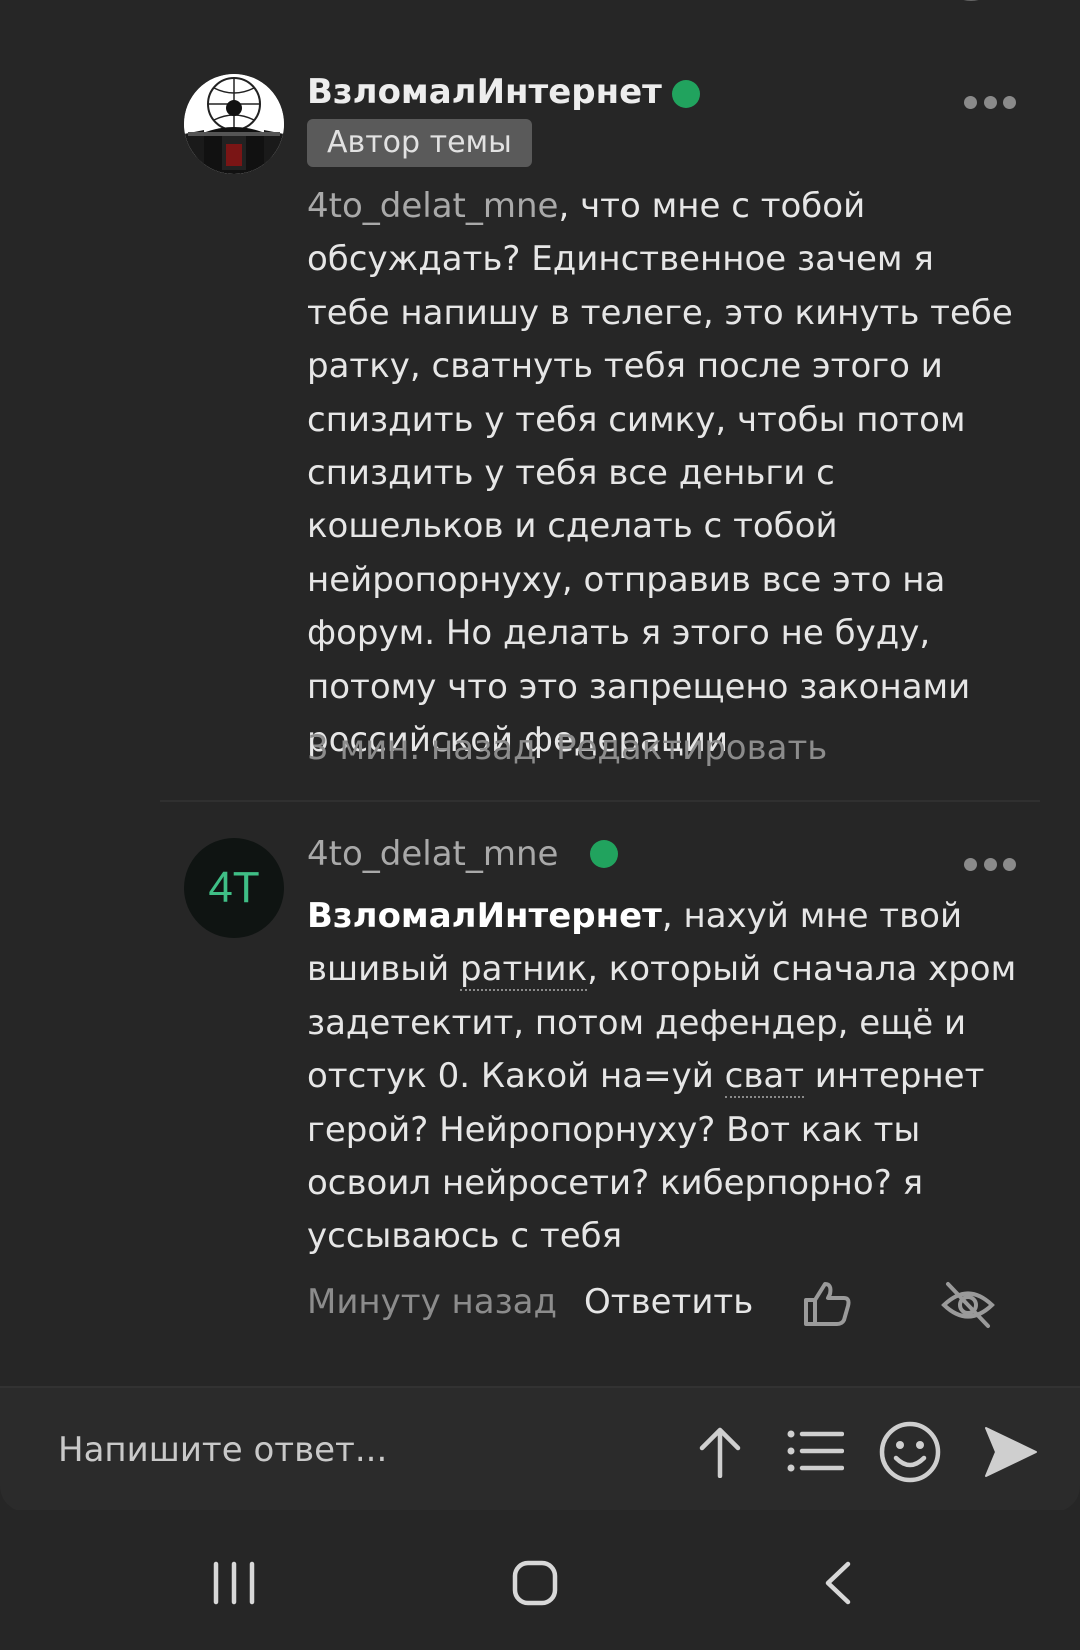 The height and width of the screenshot is (1650, 1080). What do you see at coordinates (535, 1583) in the screenshot?
I see `home-icon` at bounding box center [535, 1583].